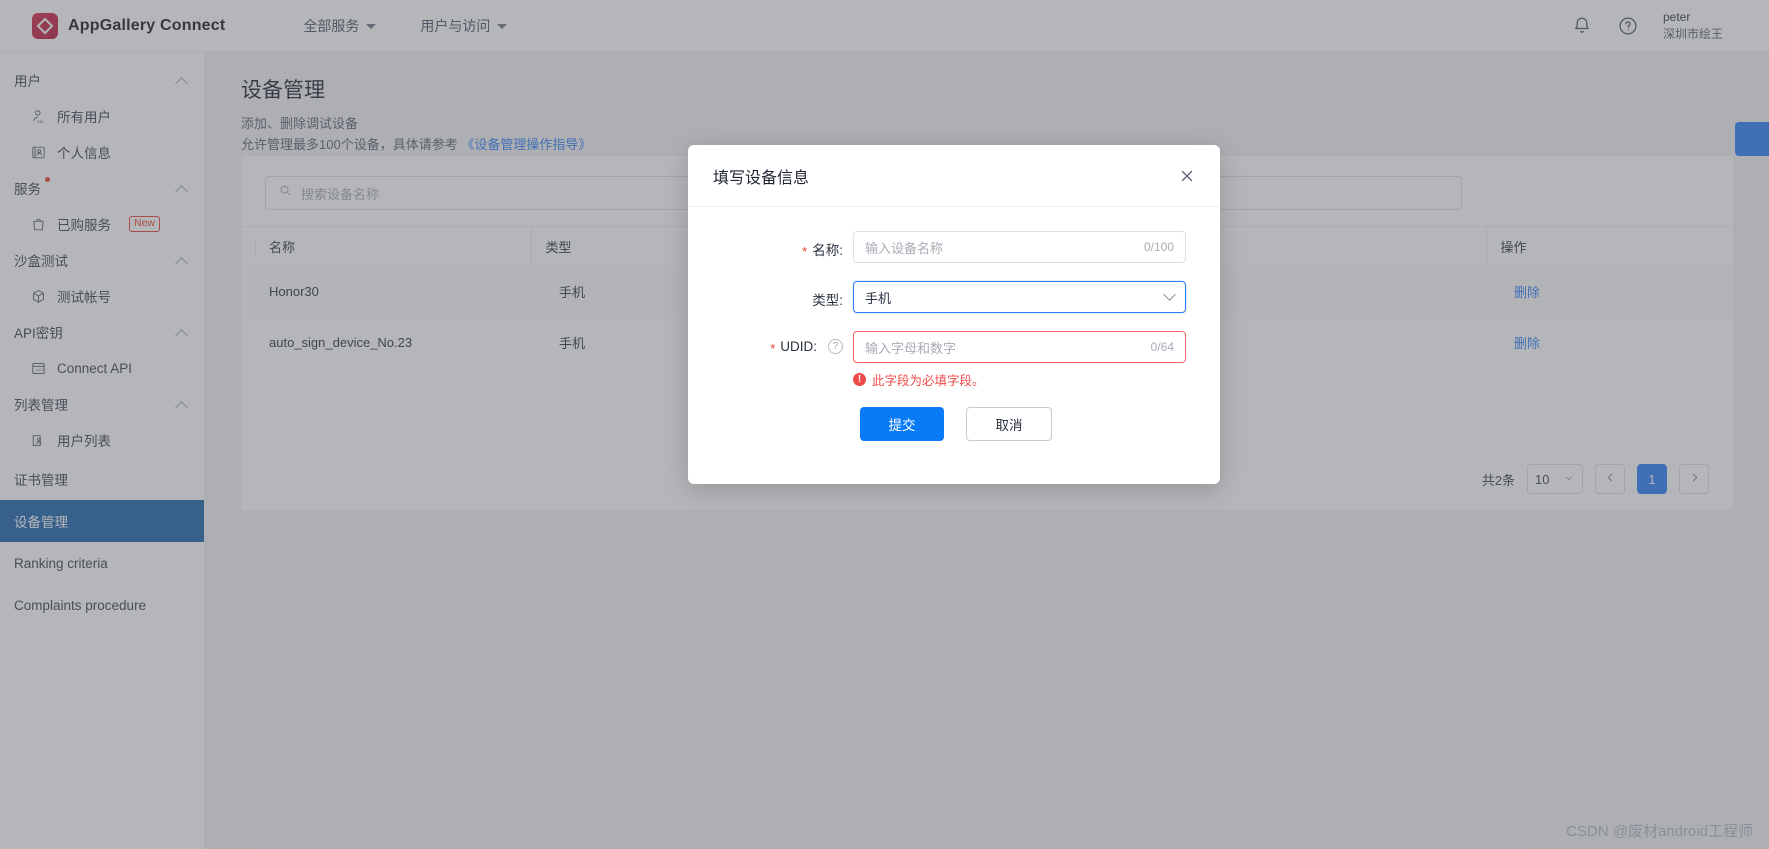  I want to click on close-icon, so click(1187, 176).